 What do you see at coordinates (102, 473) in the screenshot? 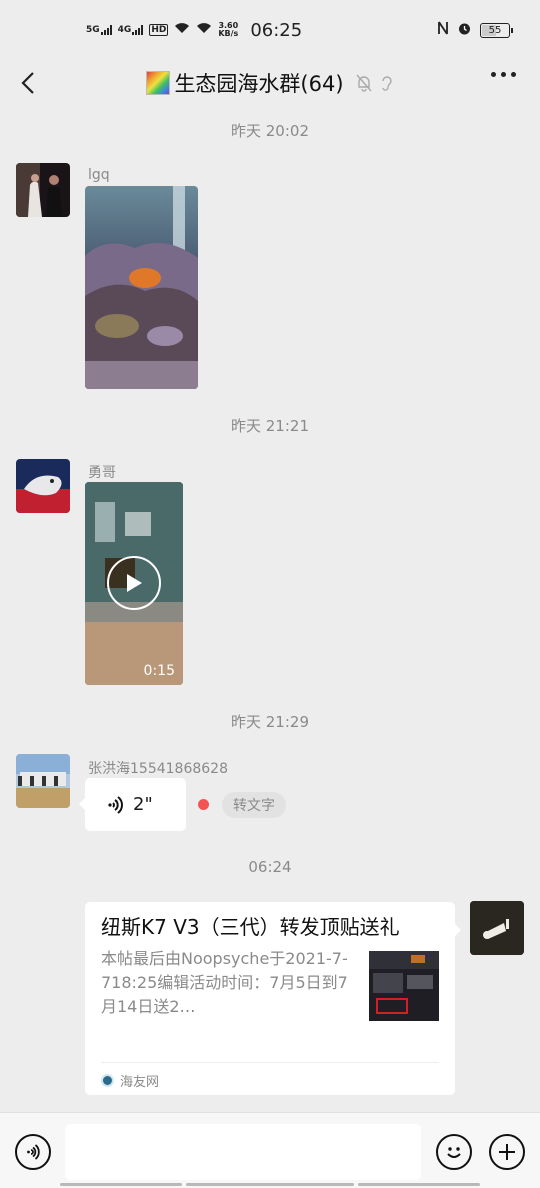
I see `sender-name: 勇哥` at bounding box center [102, 473].